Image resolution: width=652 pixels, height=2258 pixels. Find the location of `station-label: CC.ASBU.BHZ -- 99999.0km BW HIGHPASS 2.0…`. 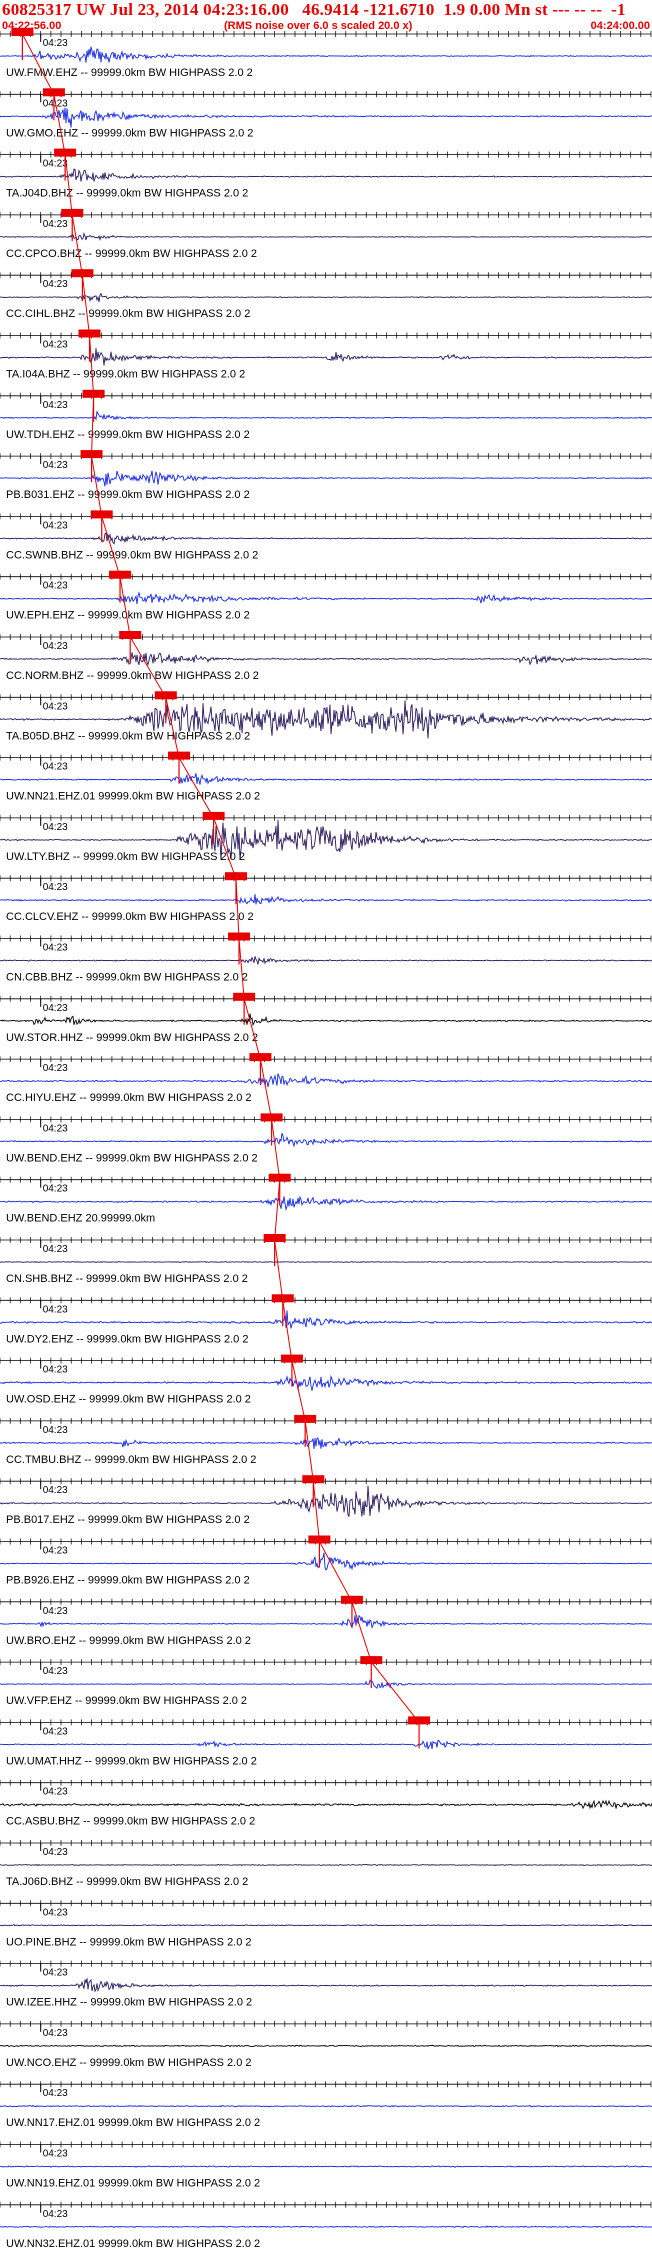

station-label: CC.ASBU.BHZ -- 99999.0km BW HIGHPASS 2.0… is located at coordinates (130, 1822).